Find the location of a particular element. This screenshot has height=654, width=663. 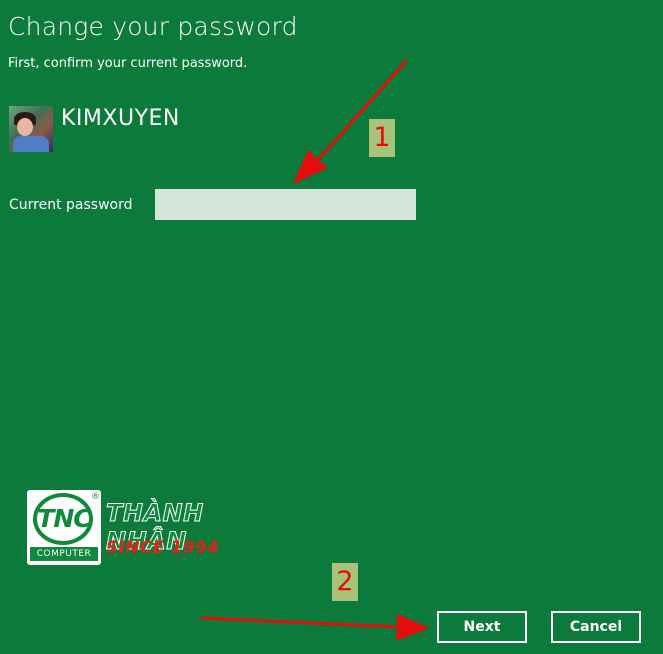

cancel-button: Cancel is located at coordinates (596, 627).